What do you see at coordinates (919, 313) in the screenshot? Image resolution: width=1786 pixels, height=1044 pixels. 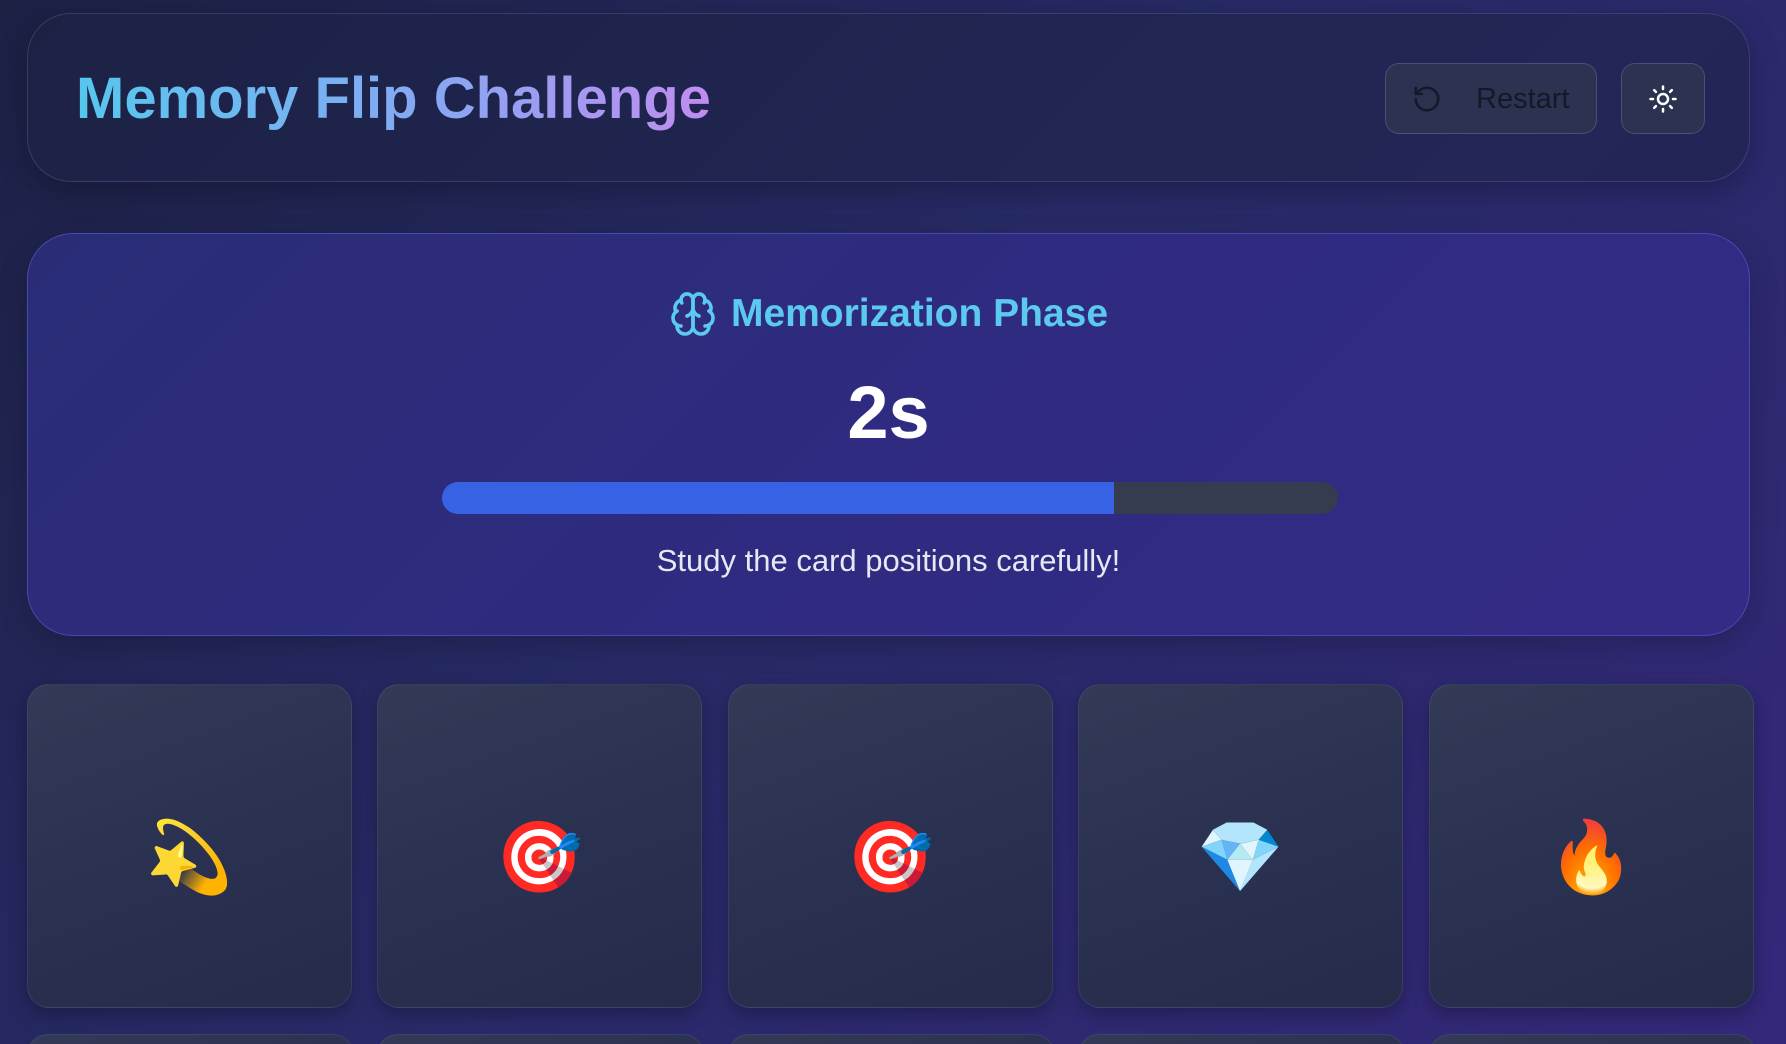 I see `phase-title: Memorization Phase` at bounding box center [919, 313].